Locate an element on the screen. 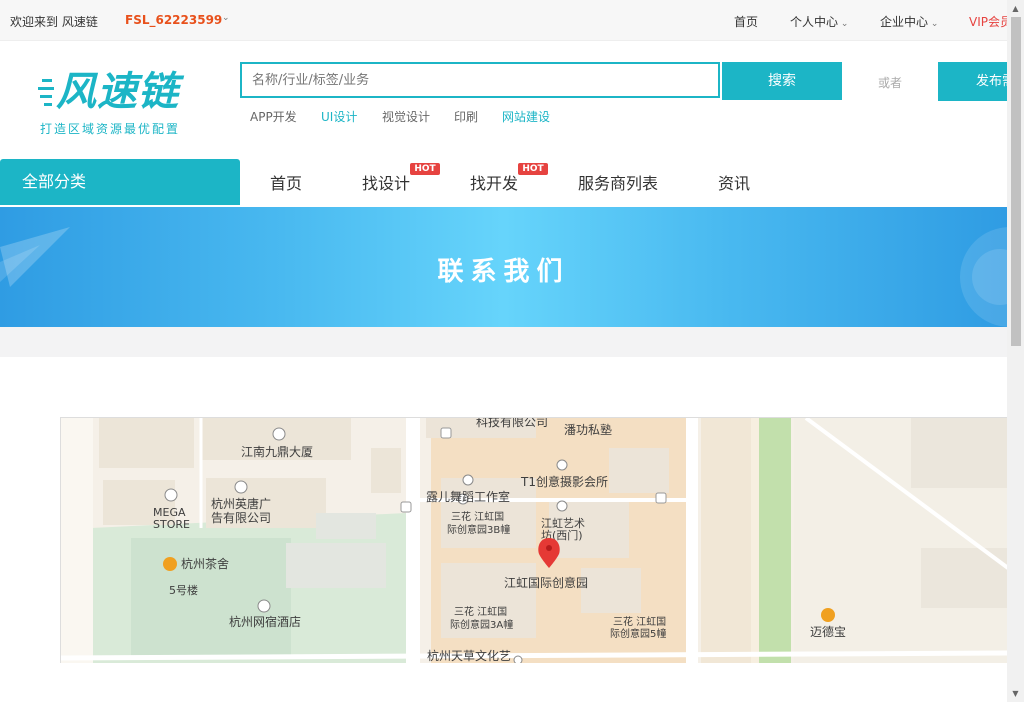  nav-item-home: 首页 is located at coordinates (286, 182).